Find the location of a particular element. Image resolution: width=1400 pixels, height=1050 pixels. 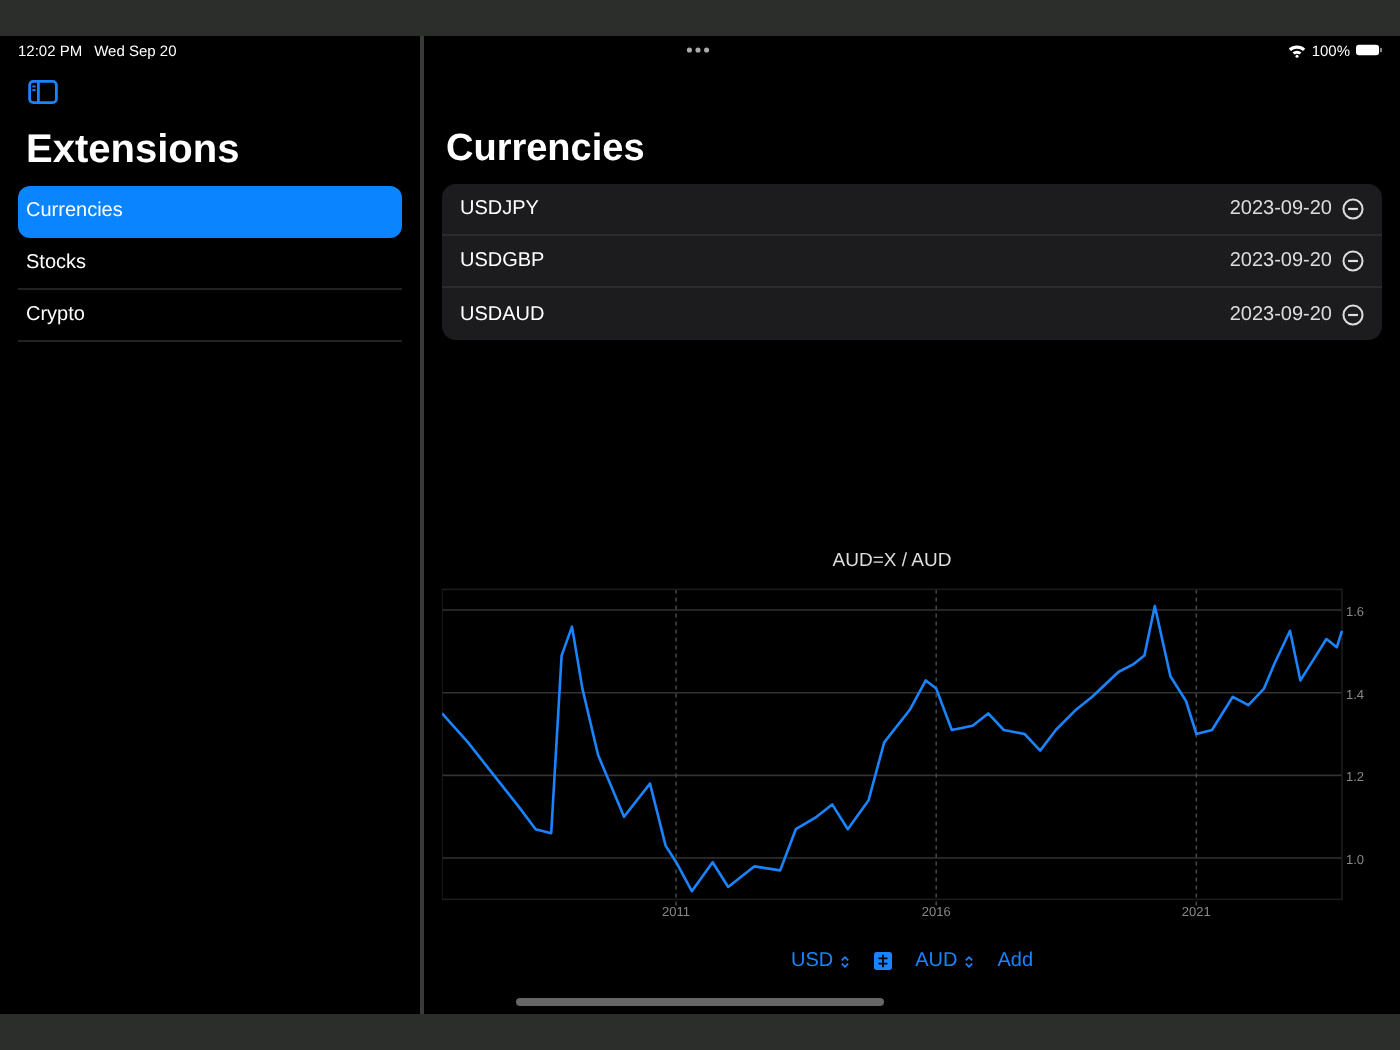

quote-currency-picker: AUD is located at coordinates (944, 961).